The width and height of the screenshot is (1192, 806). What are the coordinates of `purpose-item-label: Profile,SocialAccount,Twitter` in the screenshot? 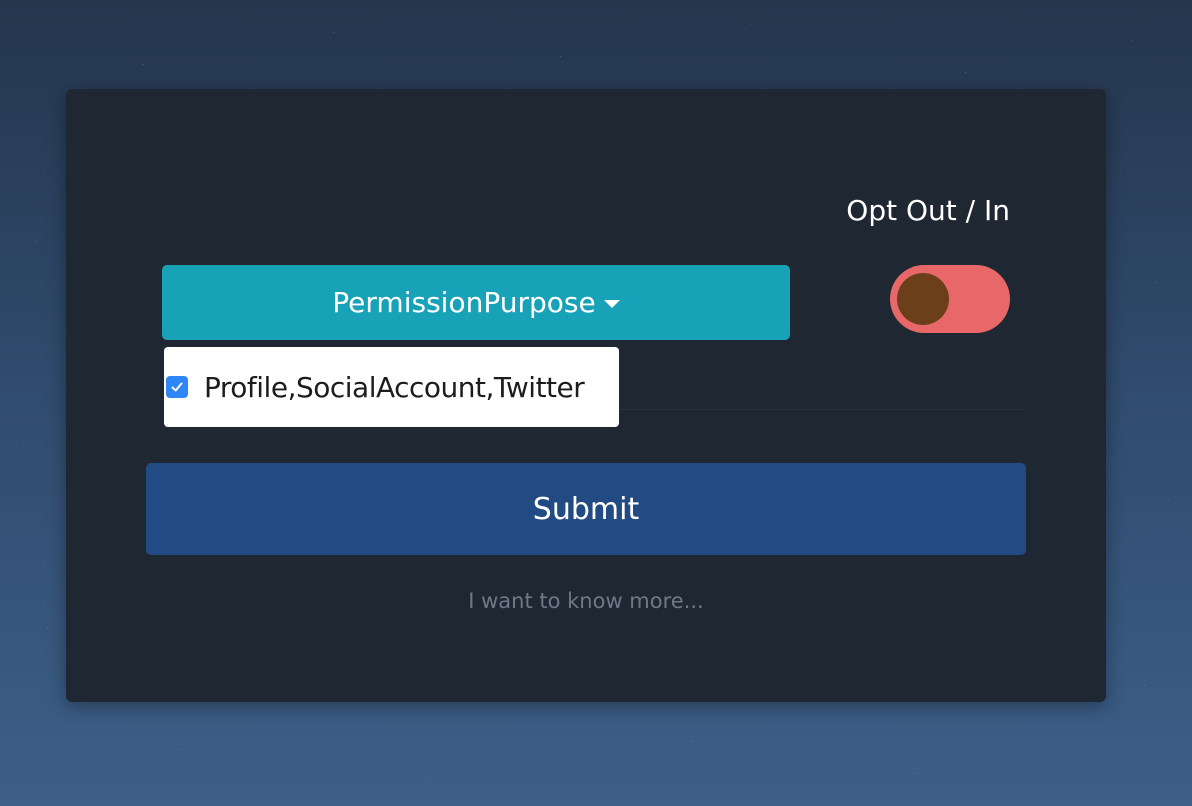 It's located at (394, 387).